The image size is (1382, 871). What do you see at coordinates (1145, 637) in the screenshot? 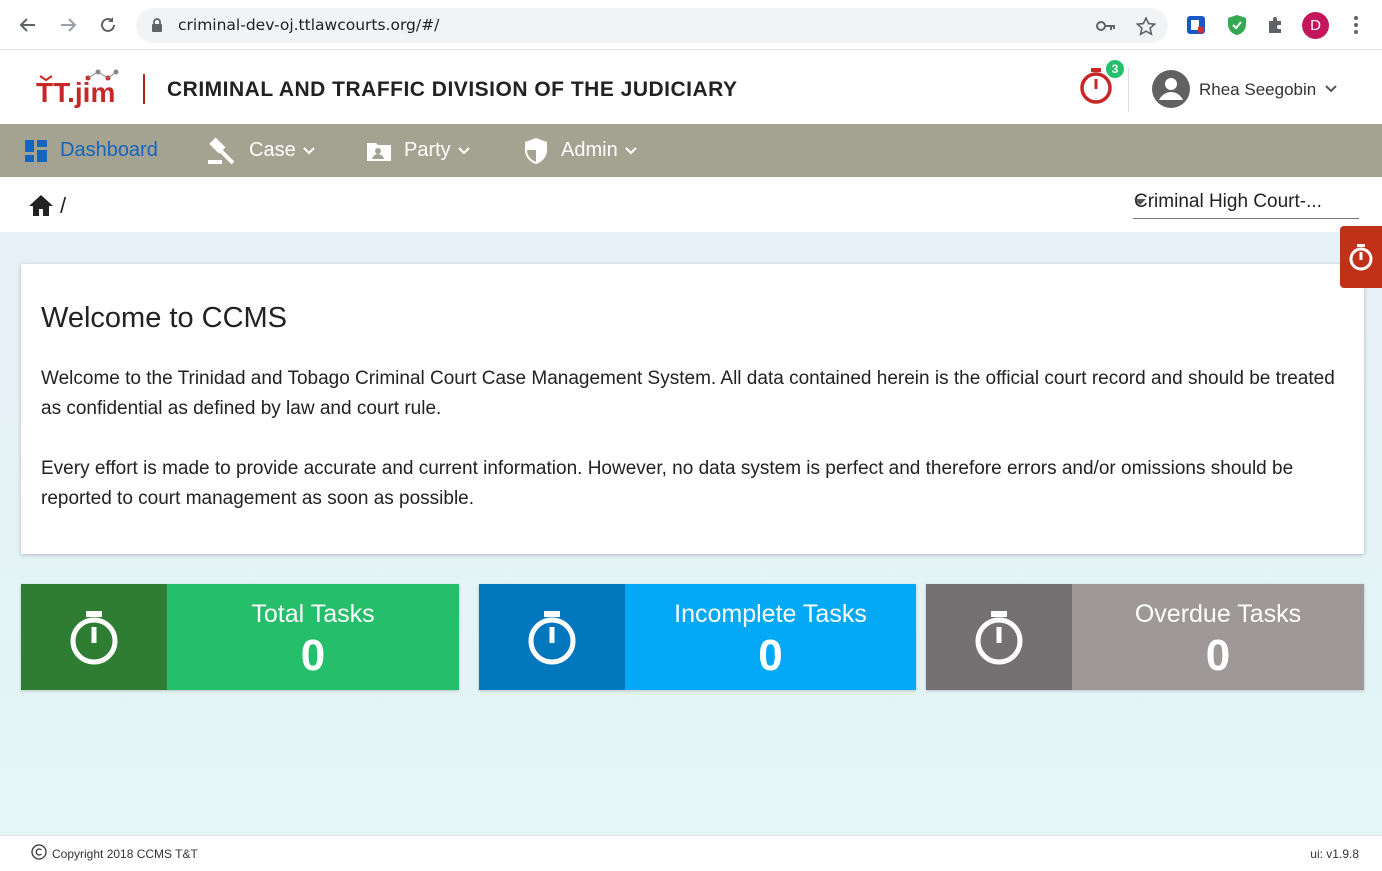
I see `overdue-tasks-tile: Overdue Tasks 0` at bounding box center [1145, 637].